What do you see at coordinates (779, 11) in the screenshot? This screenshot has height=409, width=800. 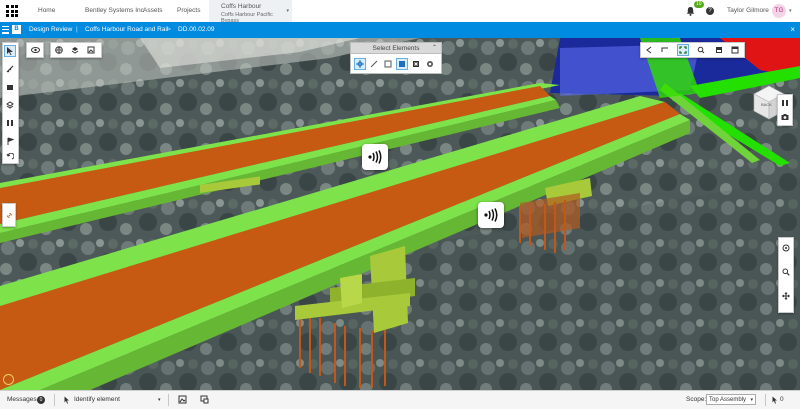 I see `avatar: TG` at bounding box center [779, 11].